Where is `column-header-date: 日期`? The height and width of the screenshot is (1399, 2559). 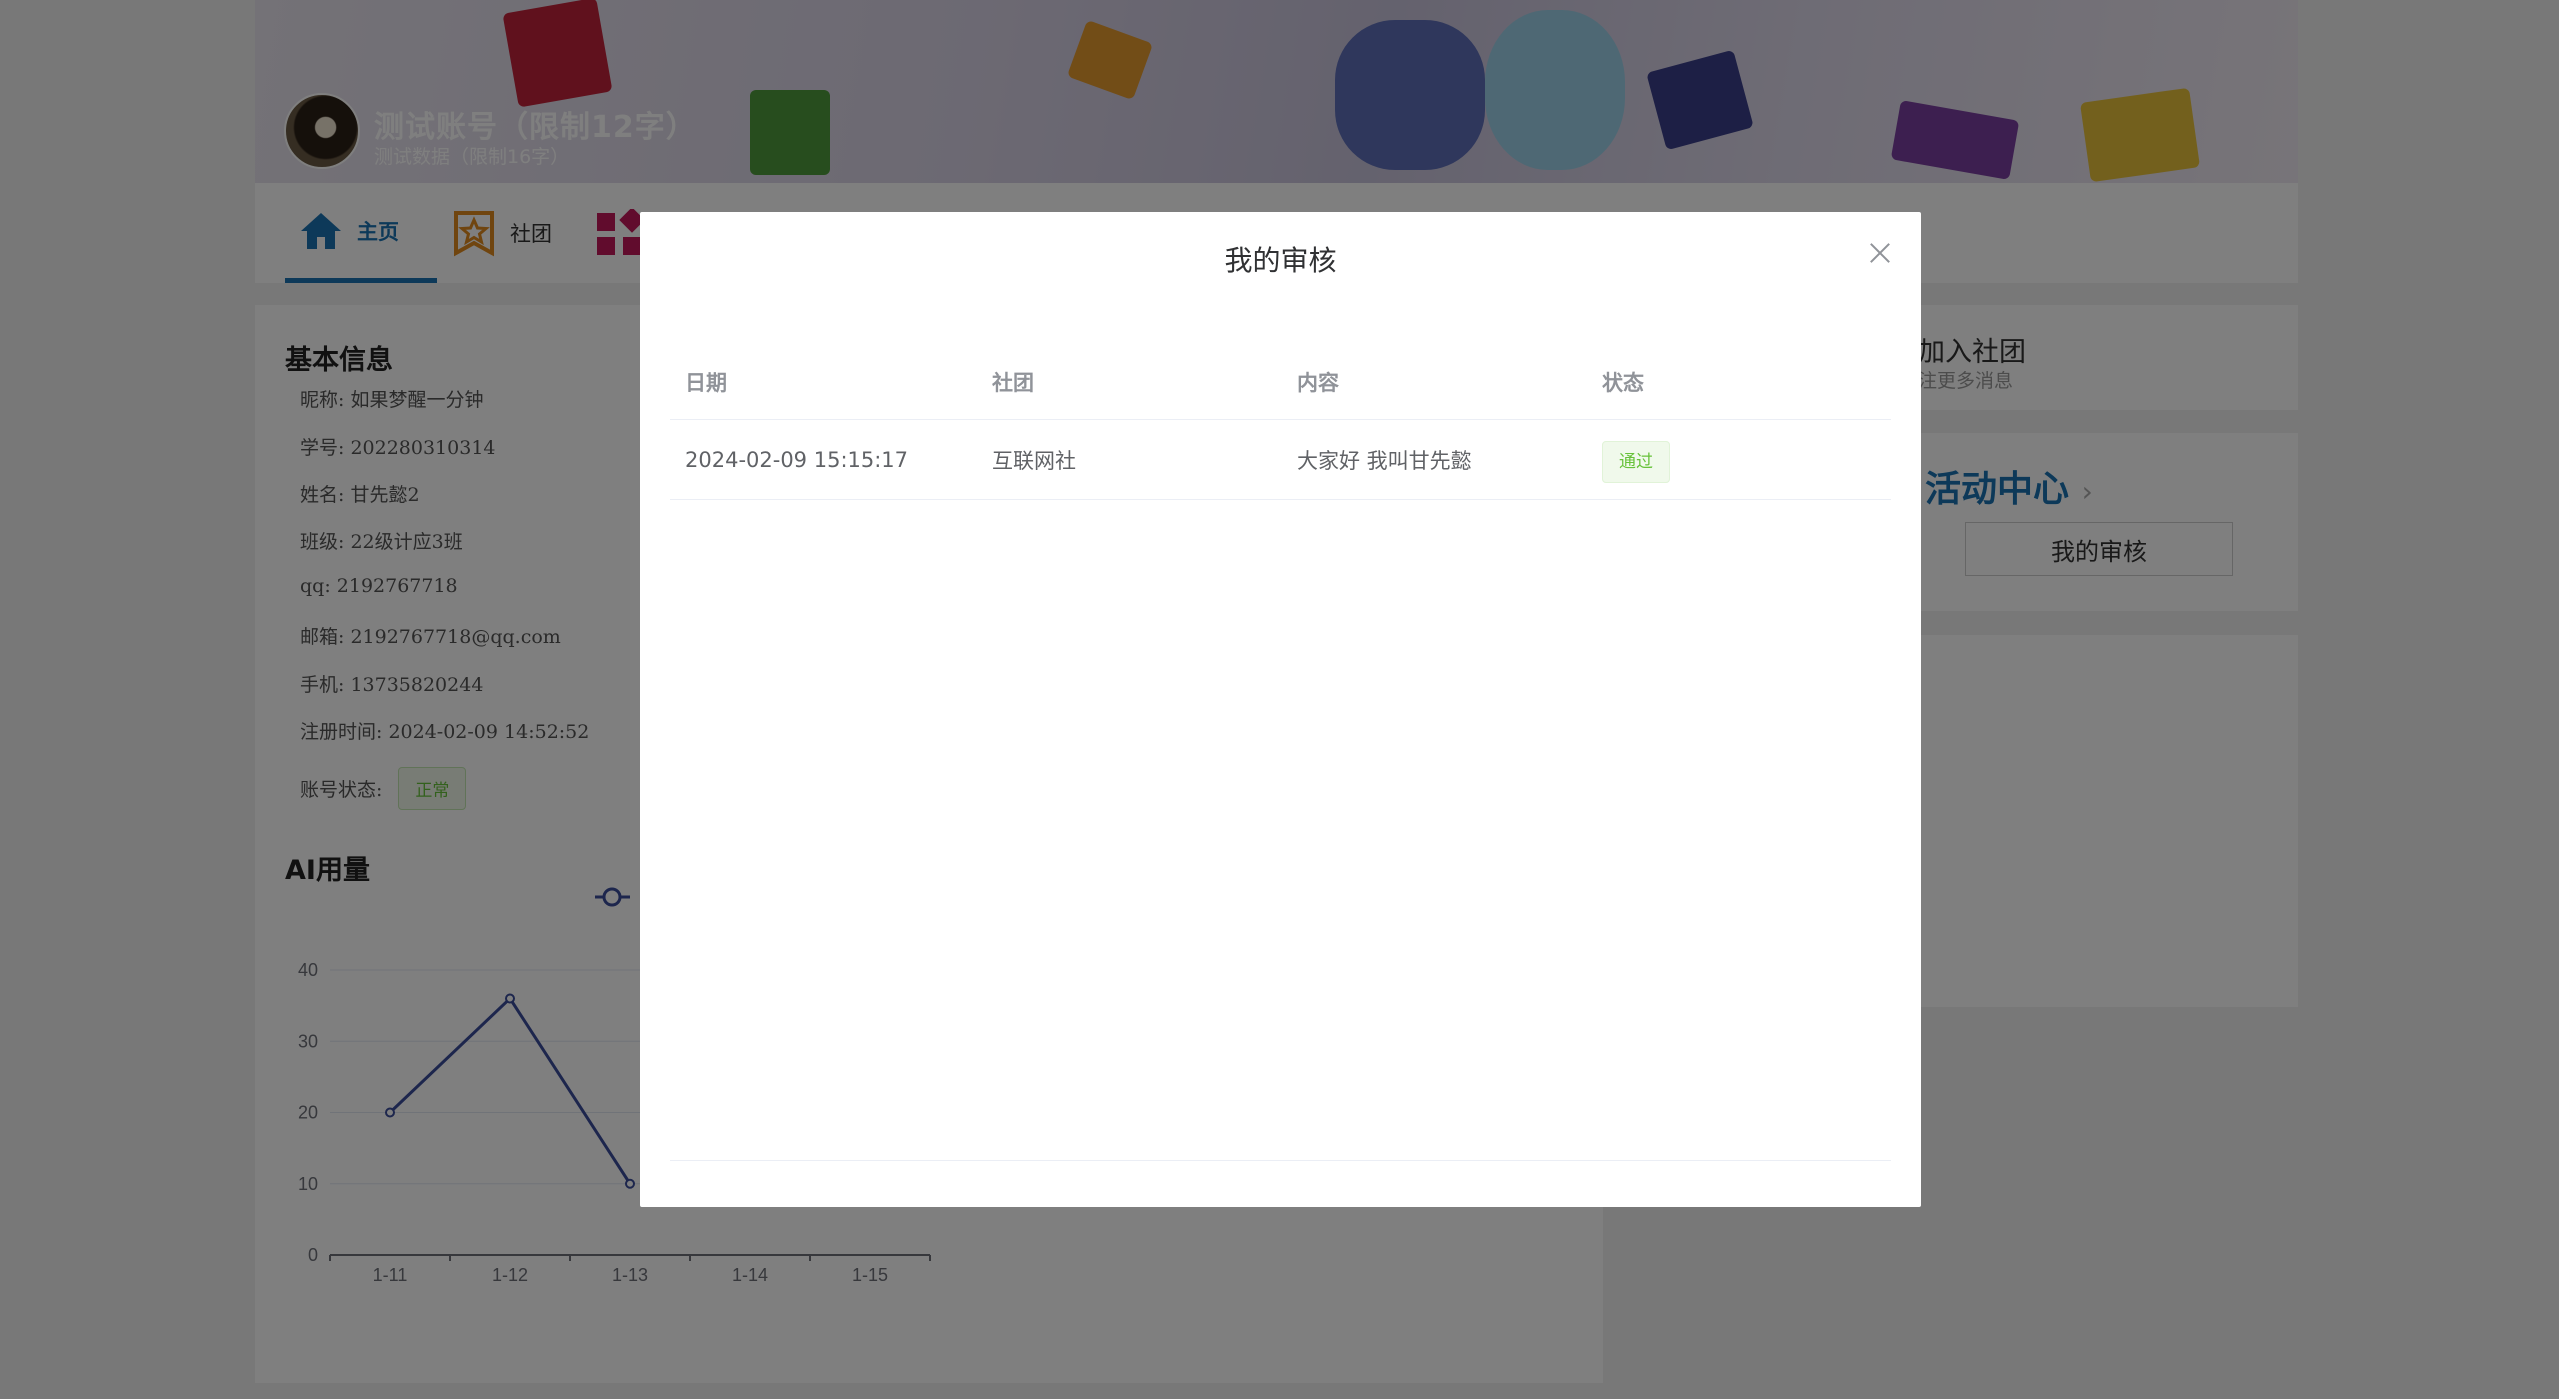 column-header-date: 日期 is located at coordinates (706, 382).